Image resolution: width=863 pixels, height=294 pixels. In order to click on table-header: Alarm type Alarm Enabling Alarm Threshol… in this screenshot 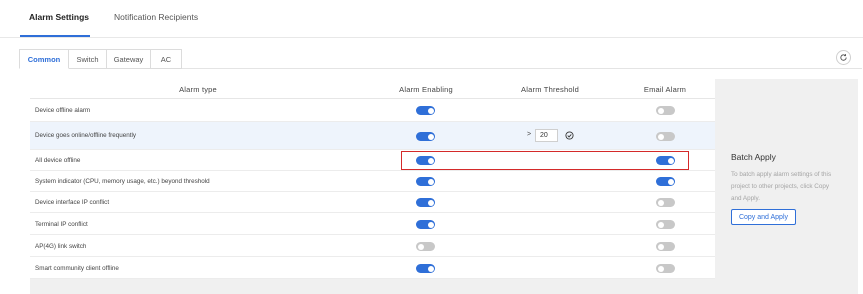, I will do `click(372, 89)`.